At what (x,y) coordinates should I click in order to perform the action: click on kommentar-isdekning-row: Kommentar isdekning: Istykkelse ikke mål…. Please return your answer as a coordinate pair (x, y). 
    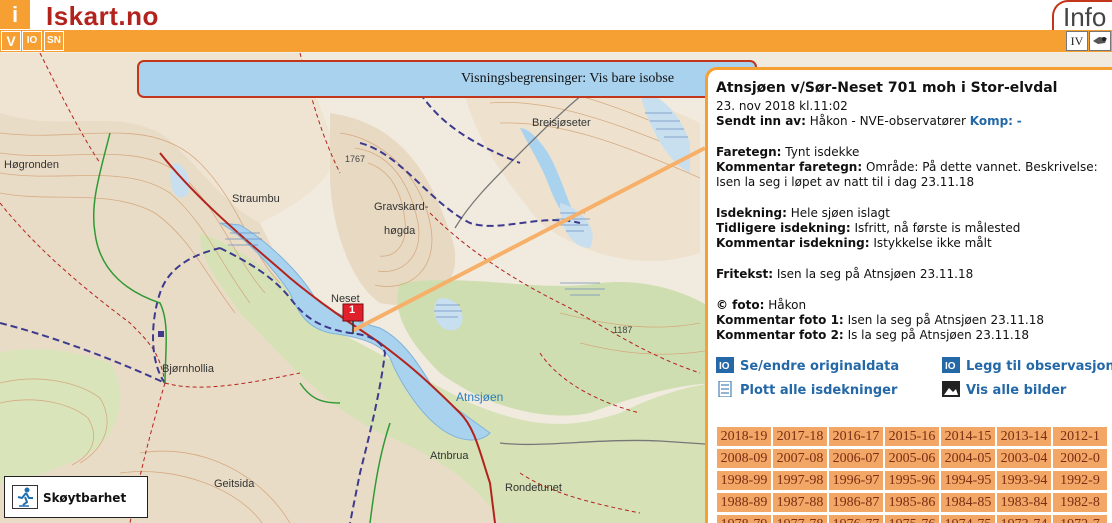
    Looking at the image, I should click on (854, 243).